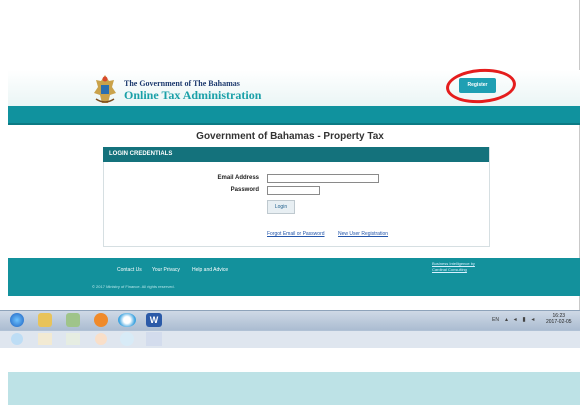 This screenshot has height=405, width=580. What do you see at coordinates (182, 83) in the screenshot?
I see `gov-title: The Government of The Bahamas` at bounding box center [182, 83].